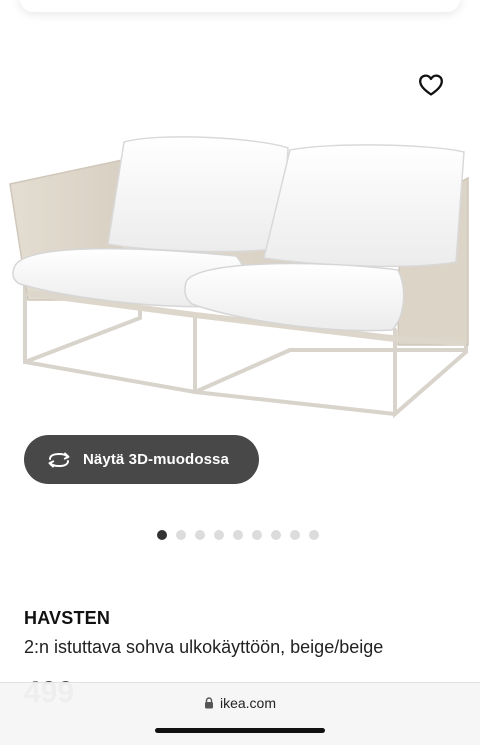 This screenshot has height=745, width=480. Describe the element at coordinates (240, 6) in the screenshot. I see `top-overlay-edge` at that location.